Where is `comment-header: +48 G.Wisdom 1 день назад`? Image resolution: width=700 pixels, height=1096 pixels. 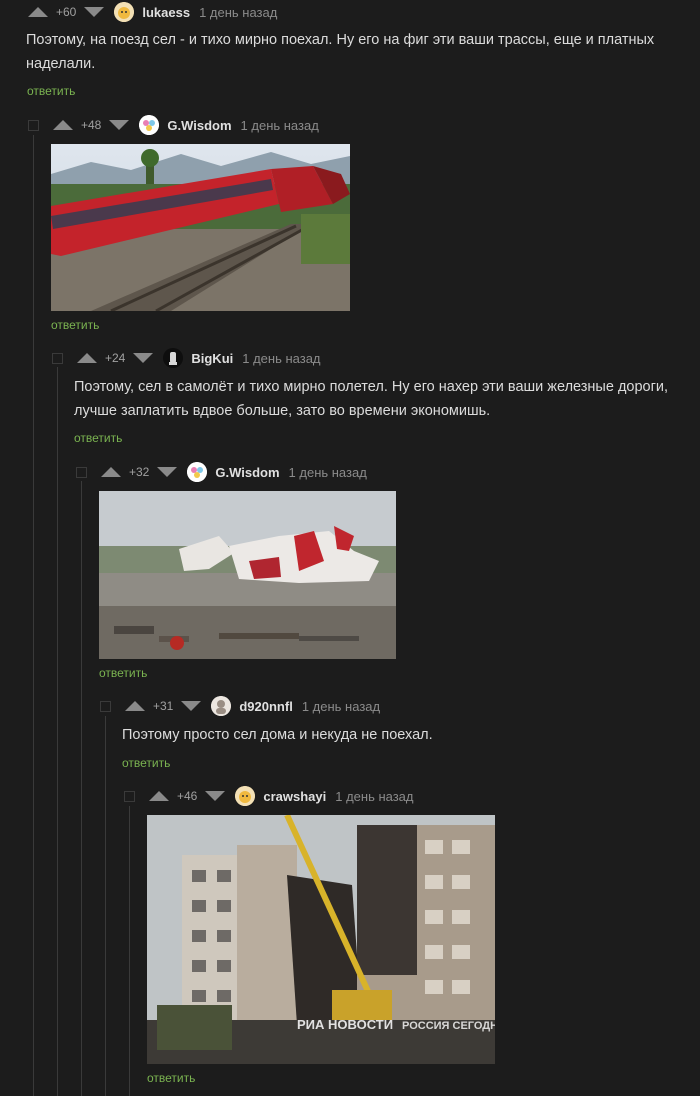
comment-header: +48 G.Wisdom 1 день назад is located at coordinates (173, 125).